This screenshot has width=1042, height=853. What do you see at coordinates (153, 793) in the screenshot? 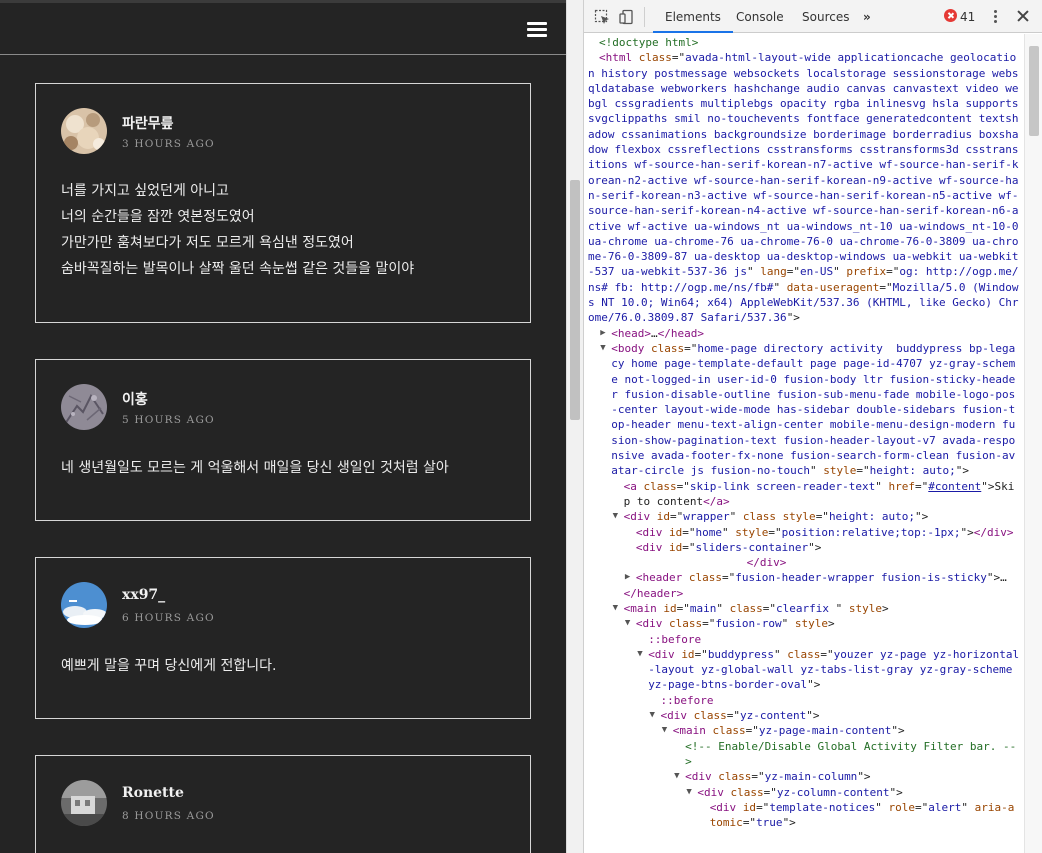
I see `user-name: Ronette` at bounding box center [153, 793].